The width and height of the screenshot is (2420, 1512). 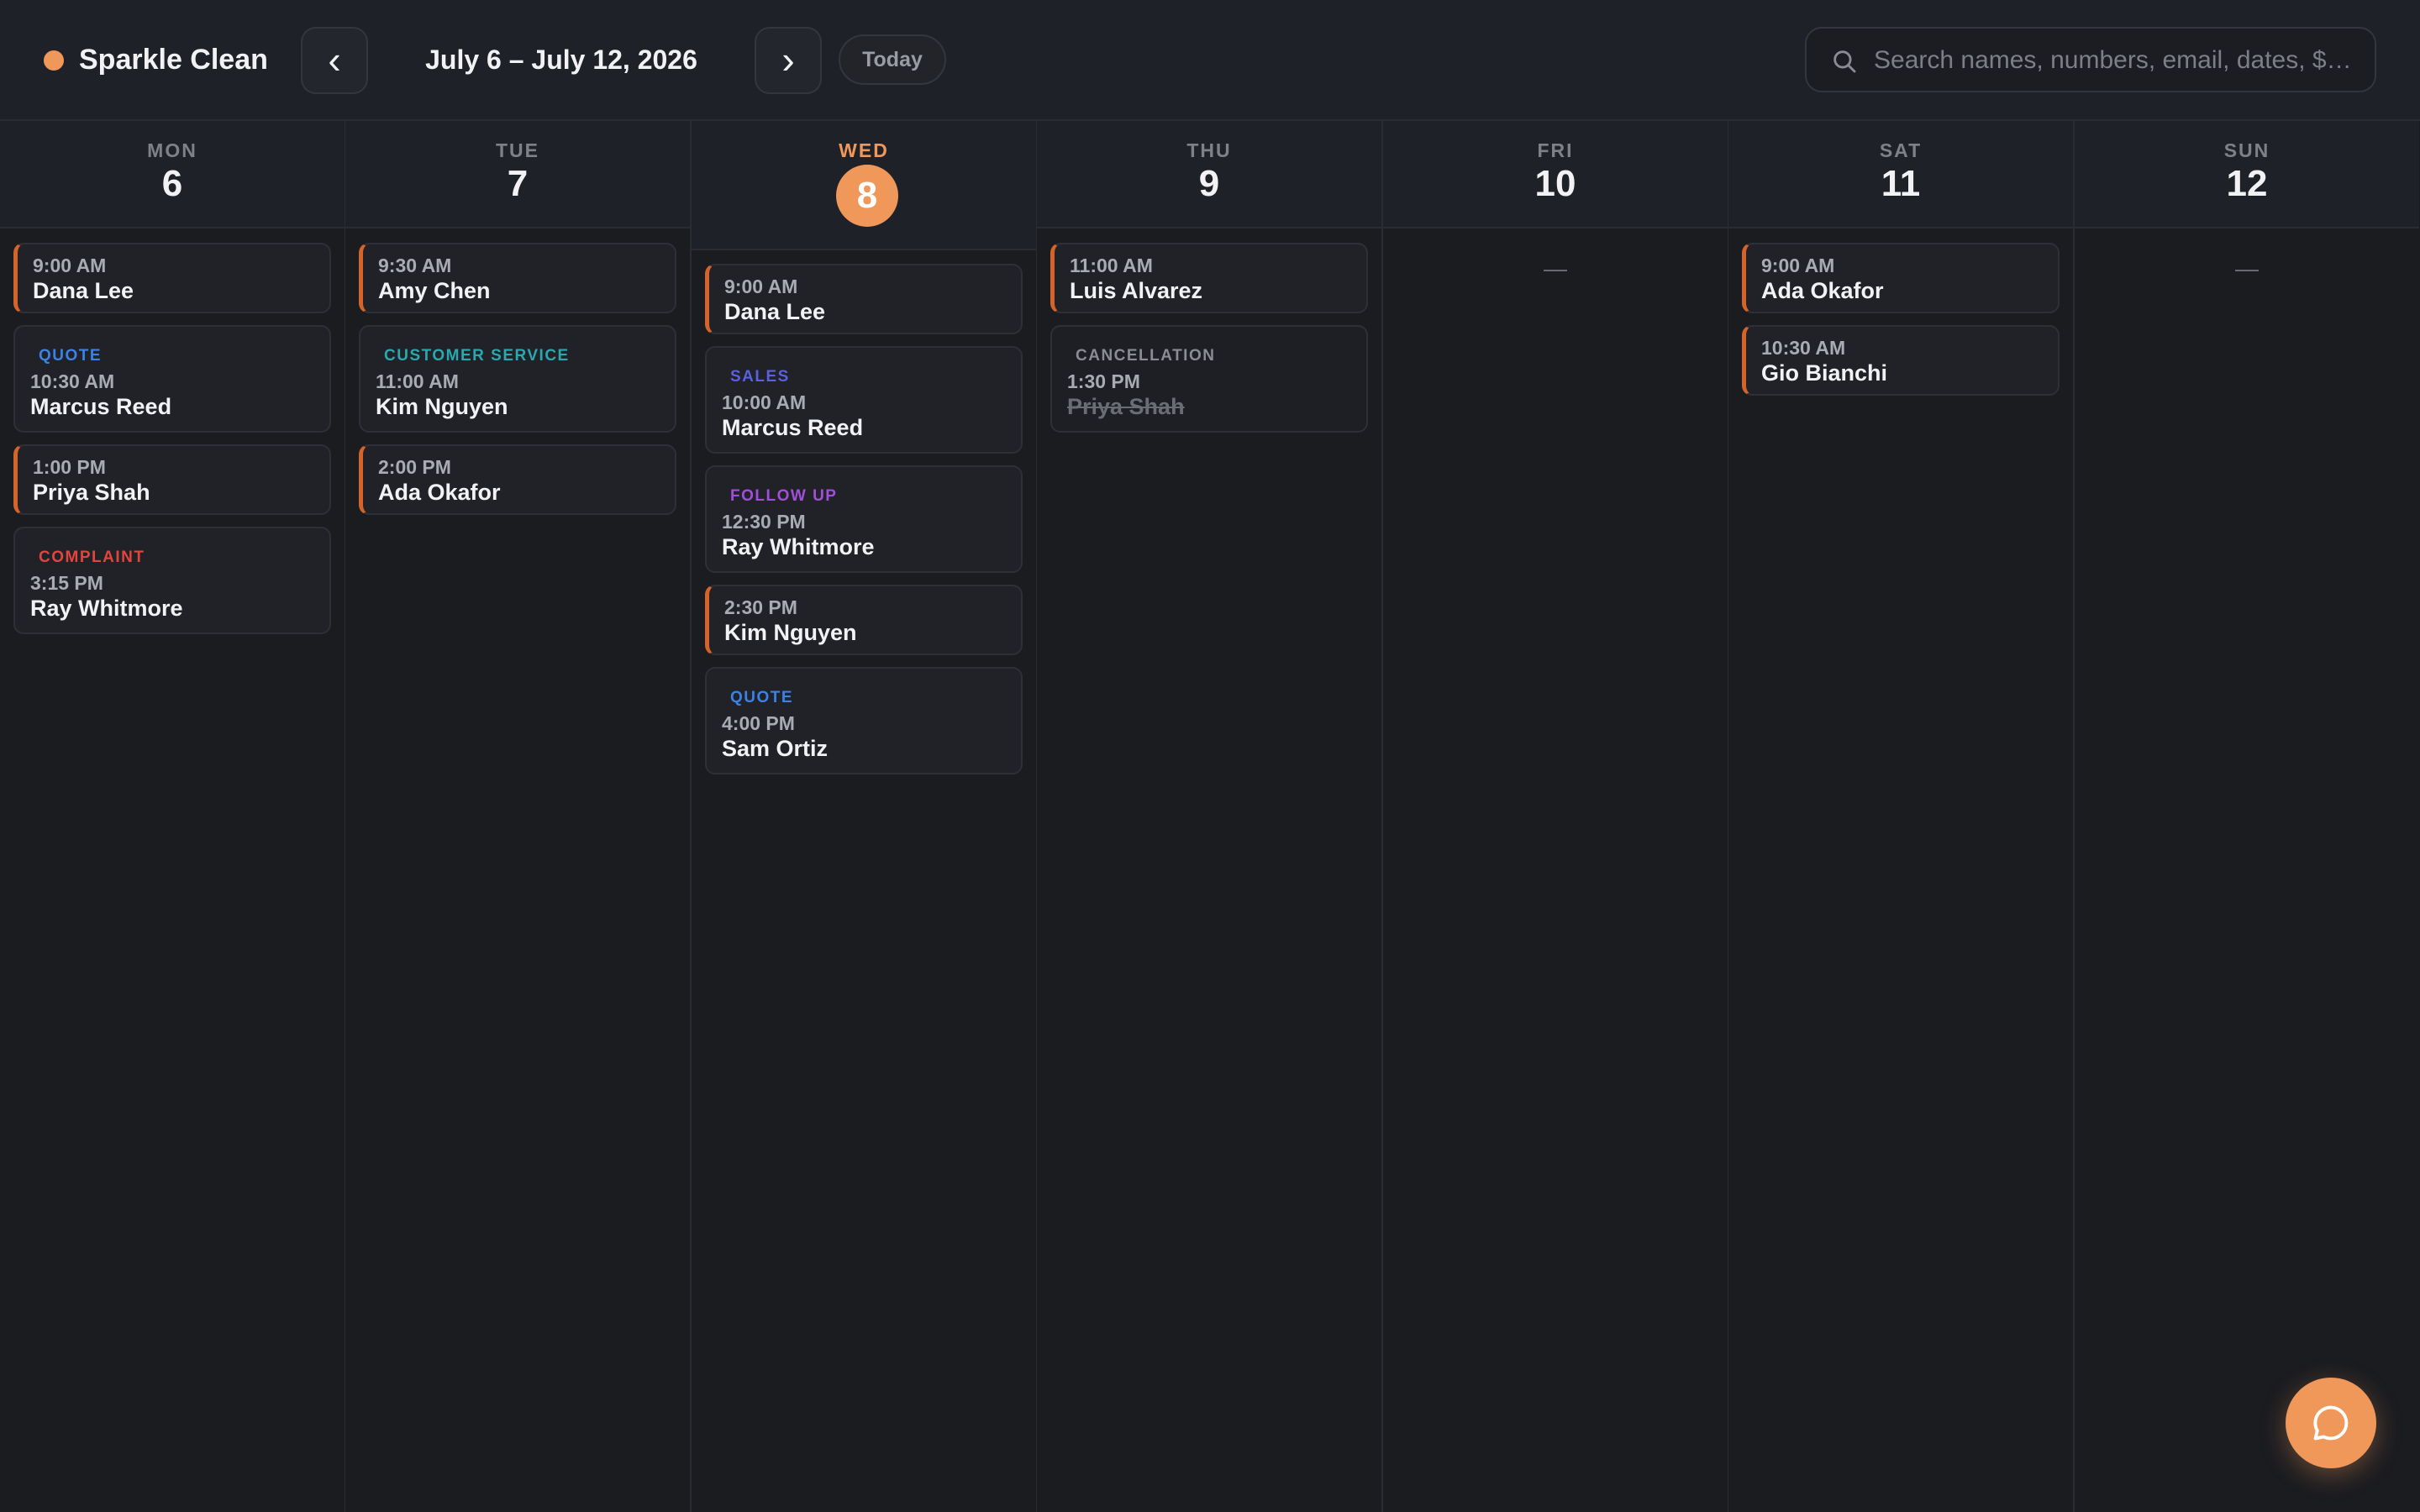 I want to click on appointment-tag: CUSTOMER SERVICE, so click(x=477, y=356).